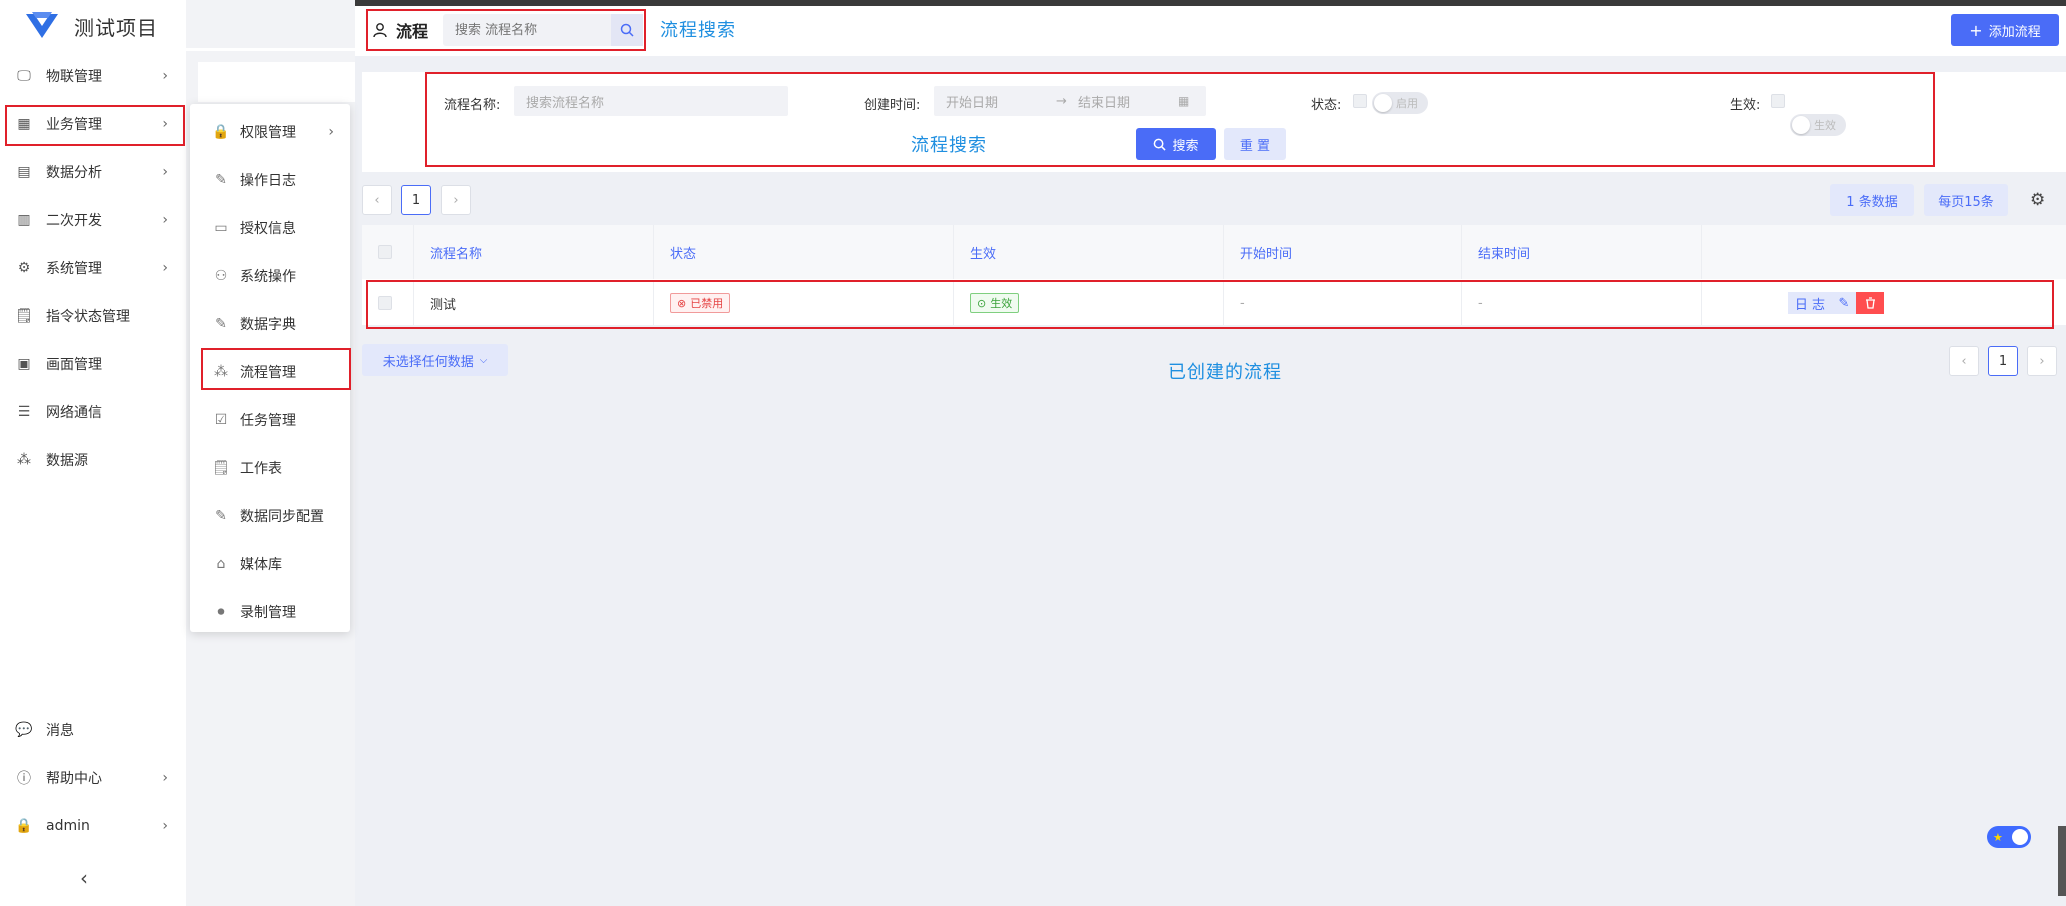  I want to click on circles-icon: ⚇, so click(221, 276).